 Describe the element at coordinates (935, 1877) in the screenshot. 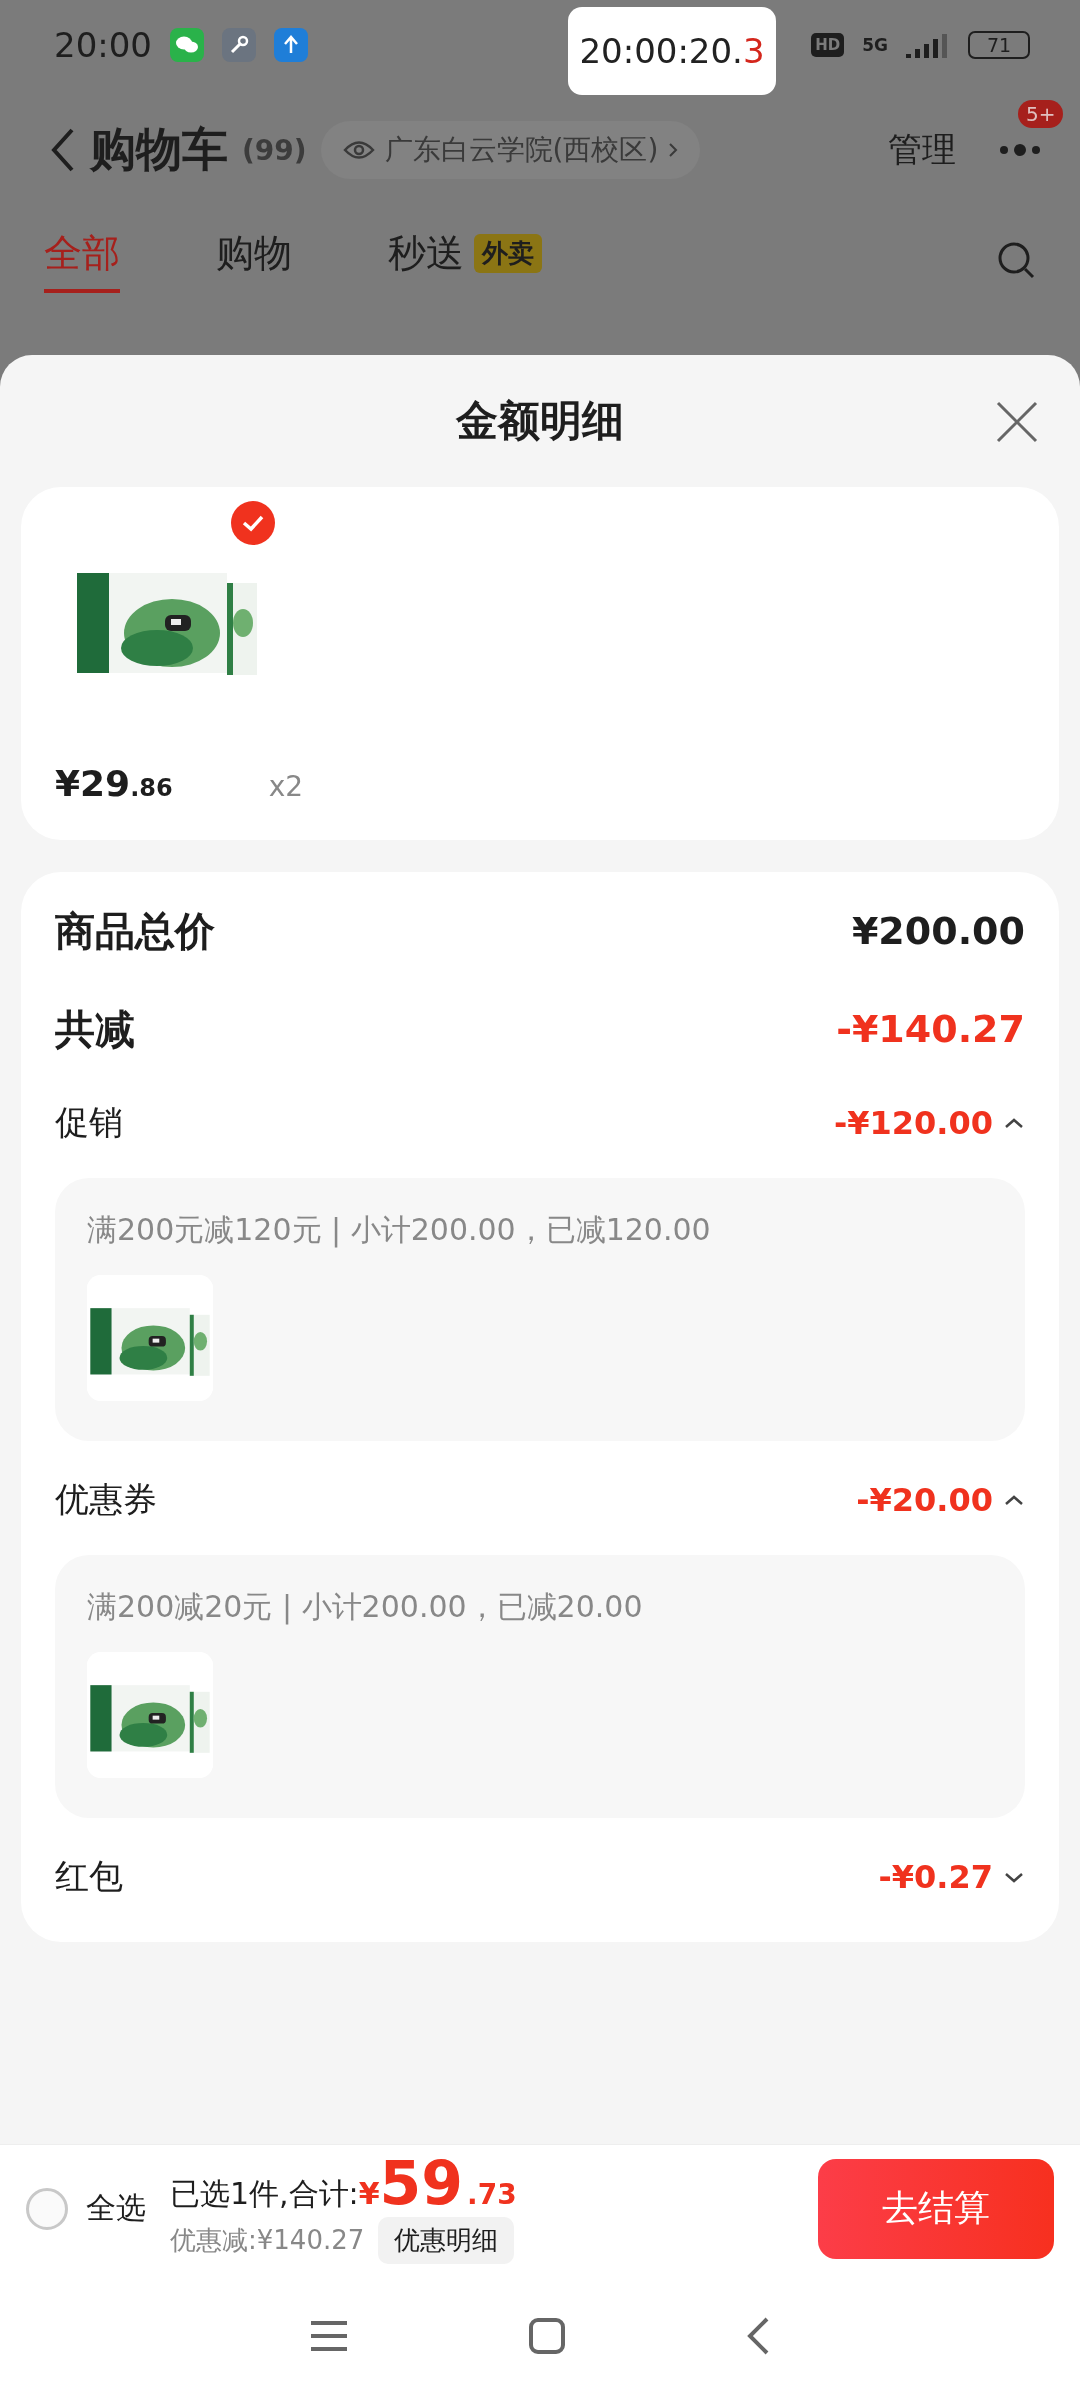

I see `discount-amount: -¥0.27` at that location.